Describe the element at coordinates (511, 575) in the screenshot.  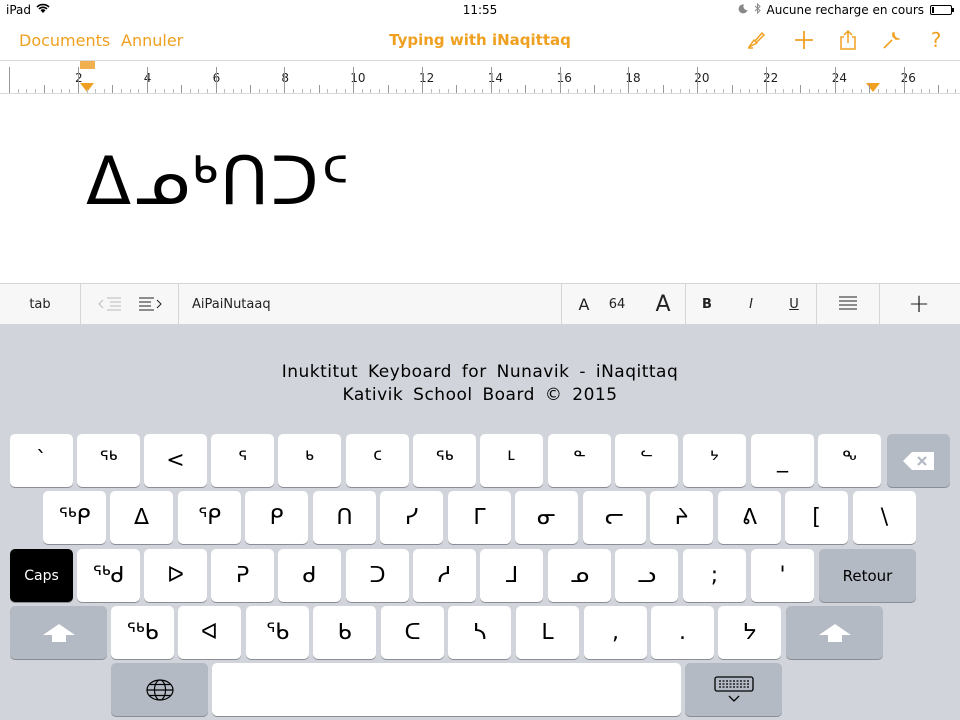
I see `key: ᒧ` at that location.